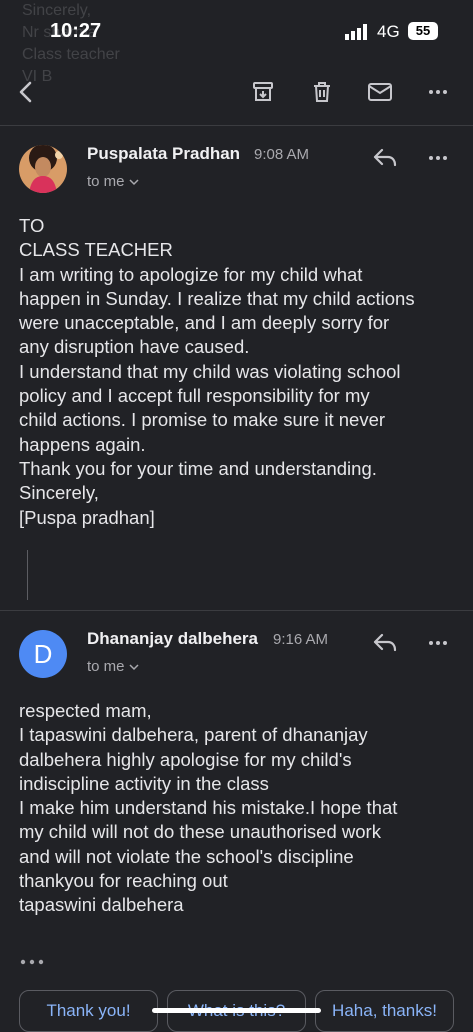 This screenshot has width=473, height=1032. I want to click on smart-reply-haha-thanks: Haha, thanks!, so click(384, 1011).